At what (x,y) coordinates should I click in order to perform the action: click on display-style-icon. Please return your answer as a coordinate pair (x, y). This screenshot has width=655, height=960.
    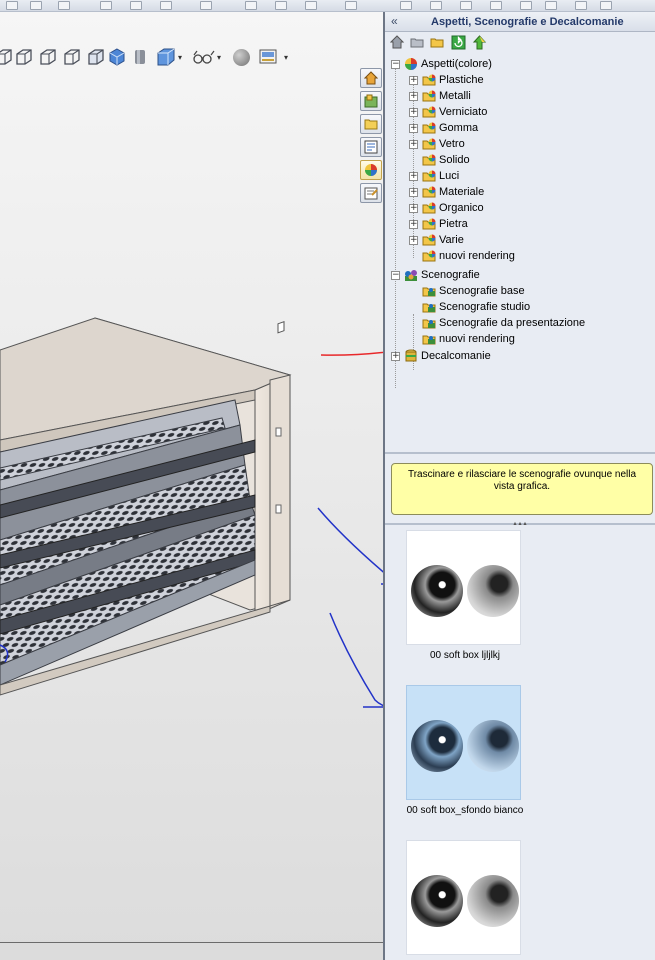
    Looking at the image, I should click on (166, 57).